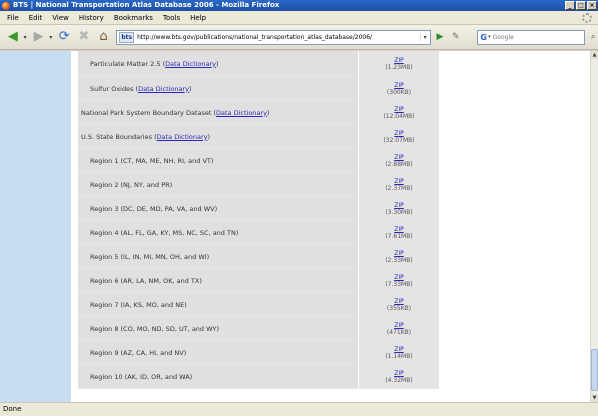 The width and height of the screenshot is (598, 416). What do you see at coordinates (593, 37) in the screenshot?
I see `search-go-icon: ⌕` at bounding box center [593, 37].